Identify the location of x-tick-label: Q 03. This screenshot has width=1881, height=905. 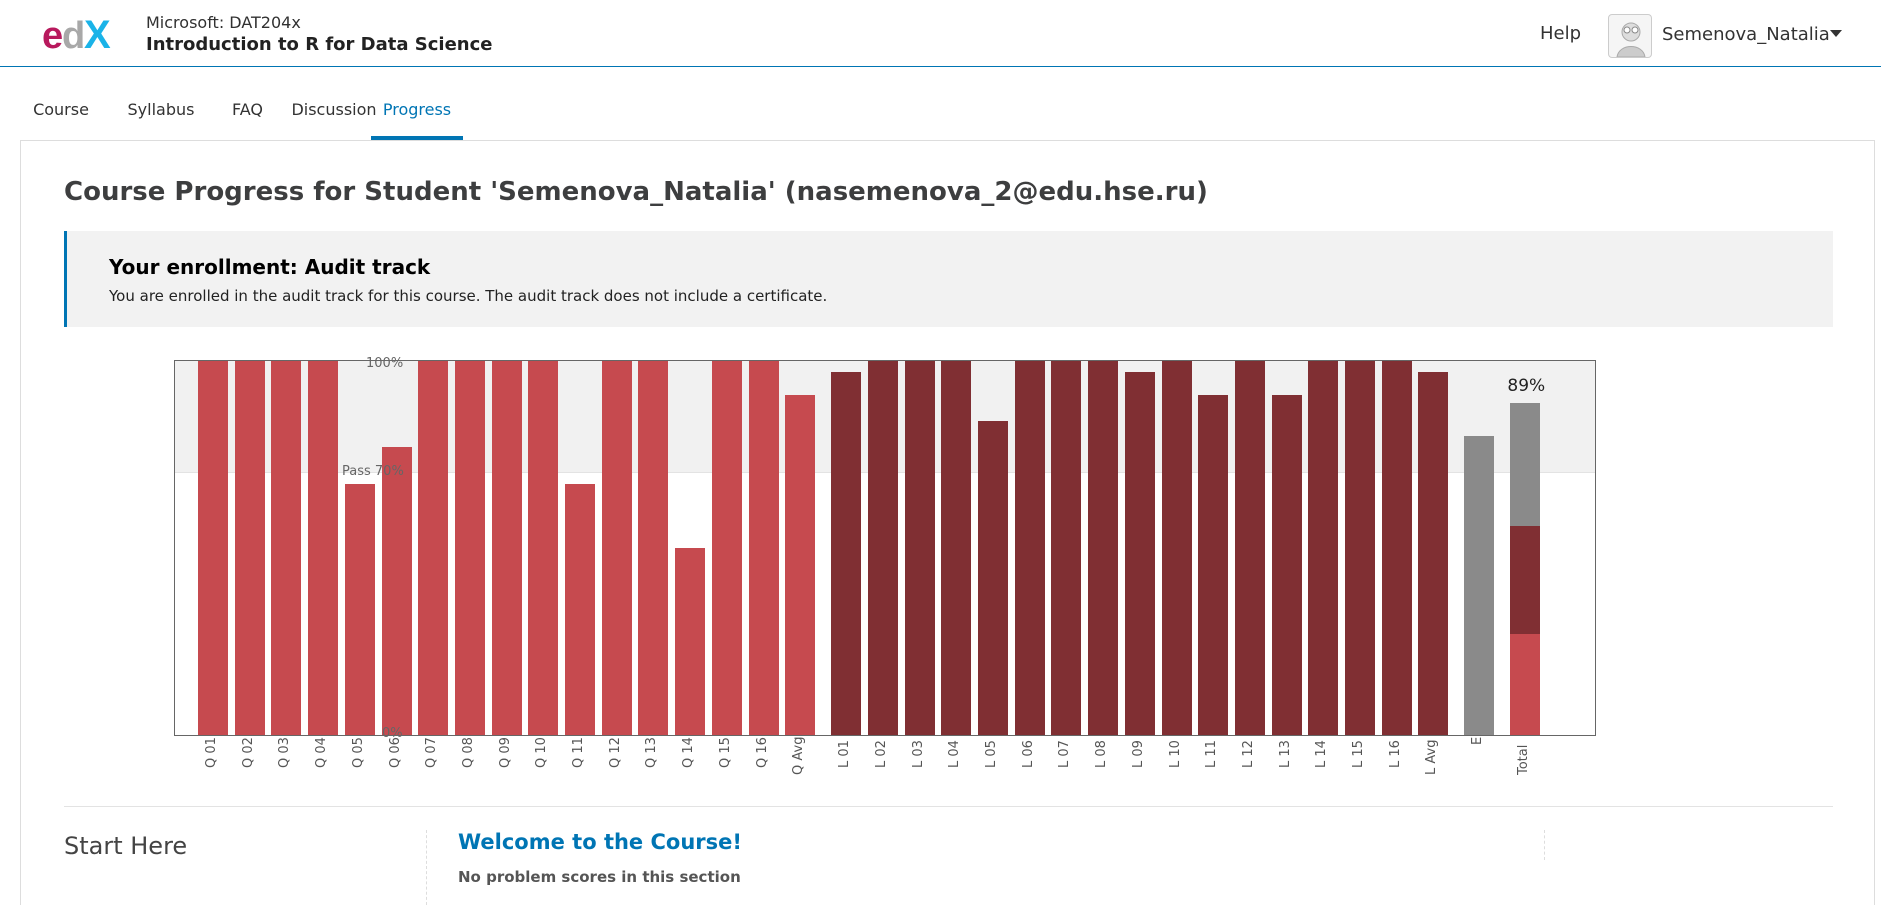
(285, 752).